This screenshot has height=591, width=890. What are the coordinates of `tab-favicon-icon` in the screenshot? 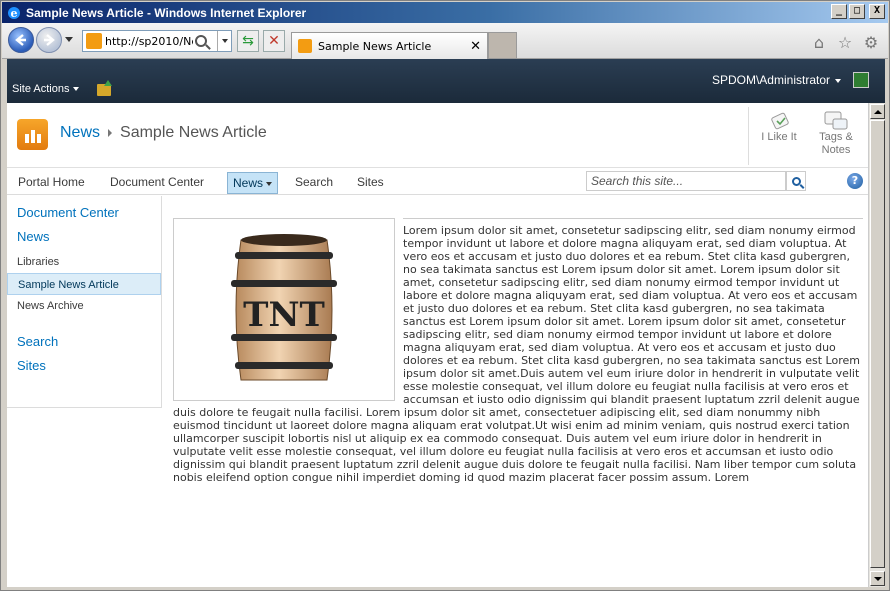 It's located at (305, 46).